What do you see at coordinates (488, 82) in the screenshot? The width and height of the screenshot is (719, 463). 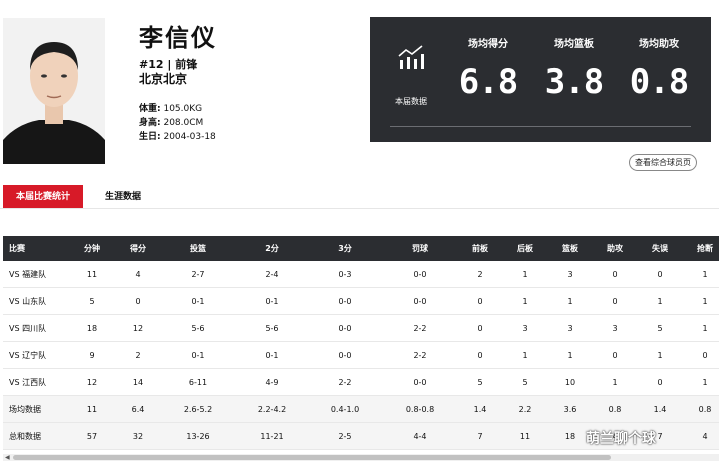 I see `avg-points-value: 6.8` at bounding box center [488, 82].